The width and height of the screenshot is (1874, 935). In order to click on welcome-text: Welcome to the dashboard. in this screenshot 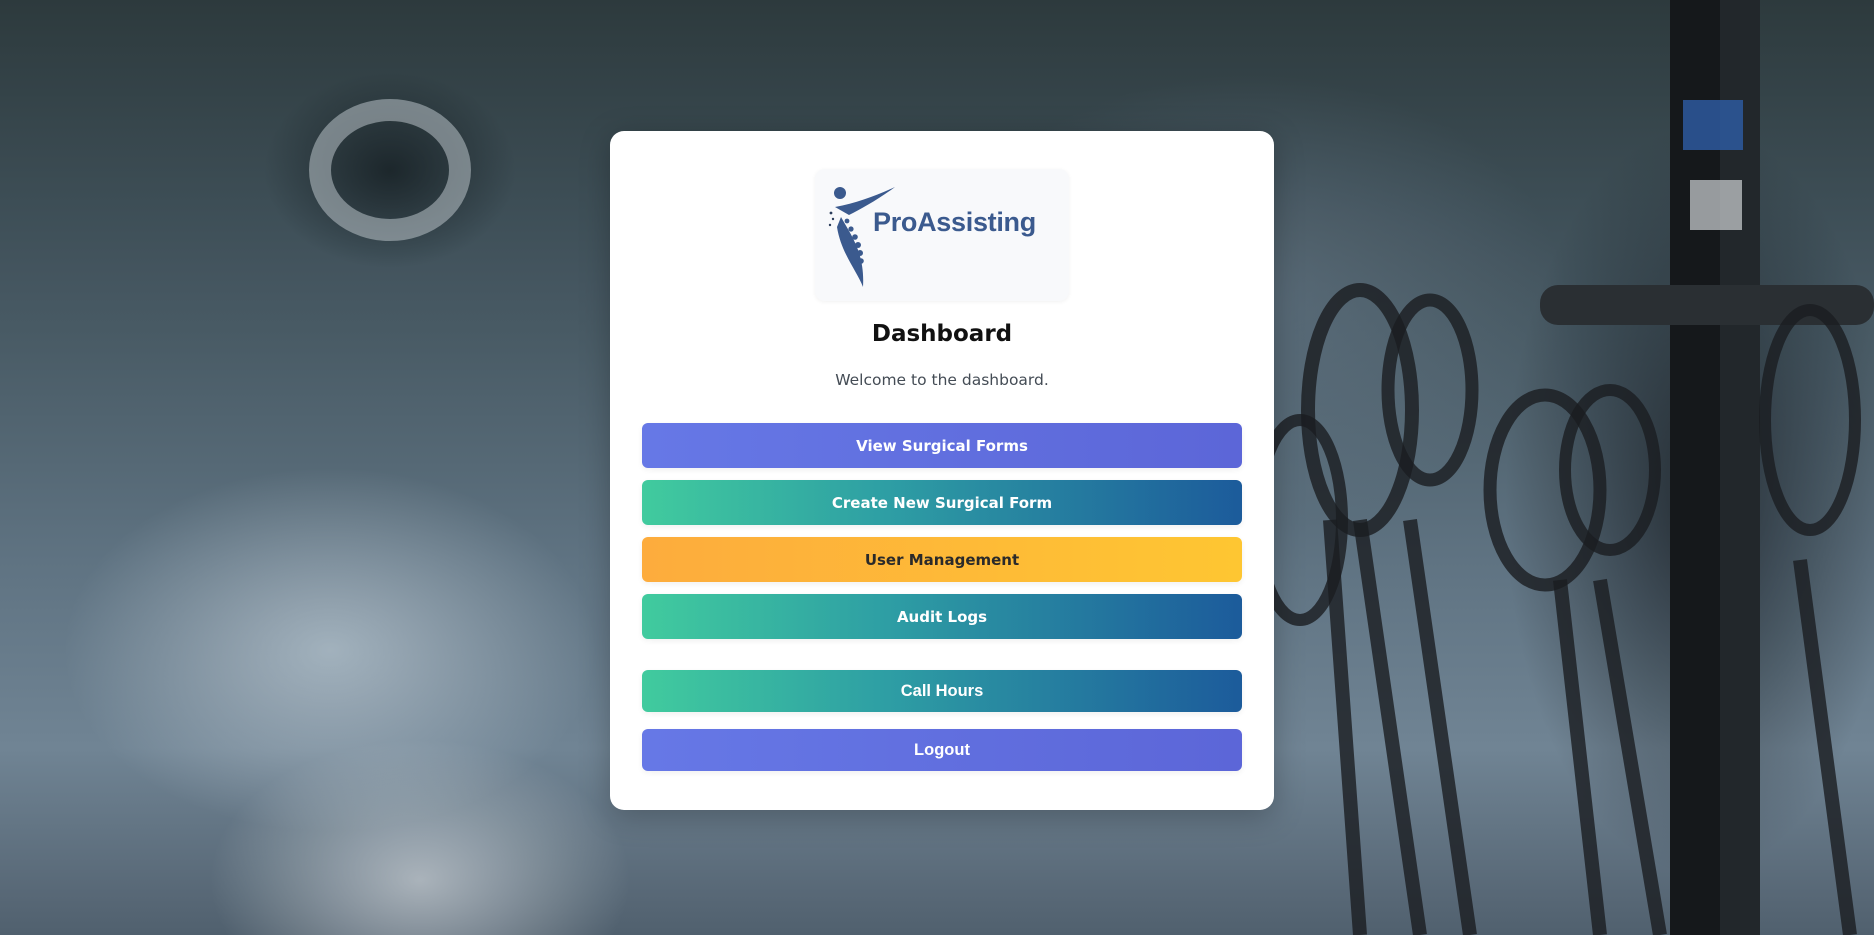, I will do `click(942, 380)`.